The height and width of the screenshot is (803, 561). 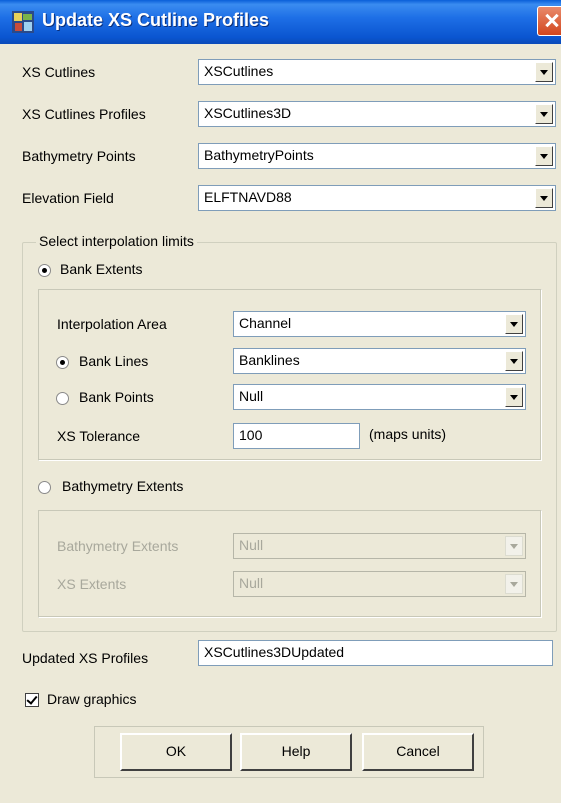 What do you see at coordinates (118, 546) in the screenshot?
I see `bathymetry-extents-field-label: Bathymetry Extents` at bounding box center [118, 546].